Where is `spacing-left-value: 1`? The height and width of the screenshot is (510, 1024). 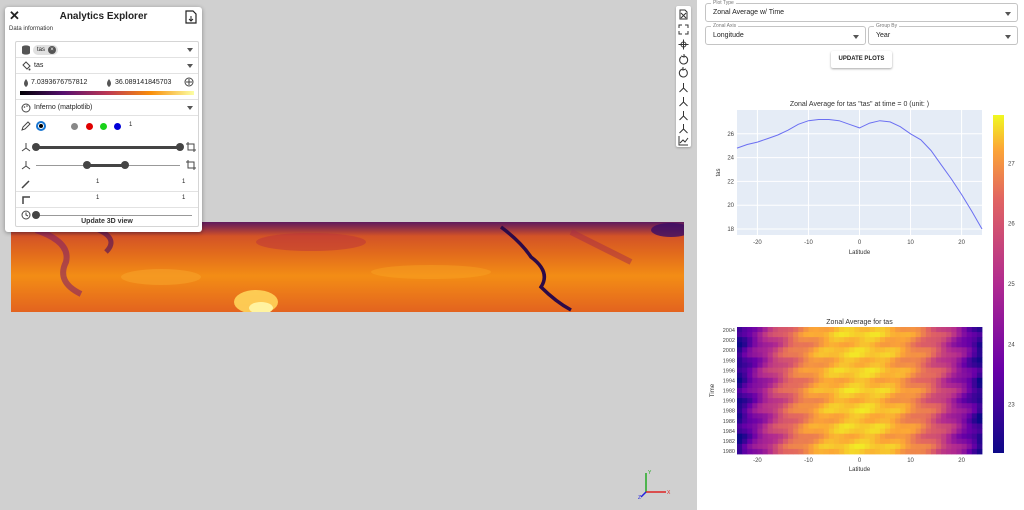 spacing-left-value: 1 is located at coordinates (97, 198).